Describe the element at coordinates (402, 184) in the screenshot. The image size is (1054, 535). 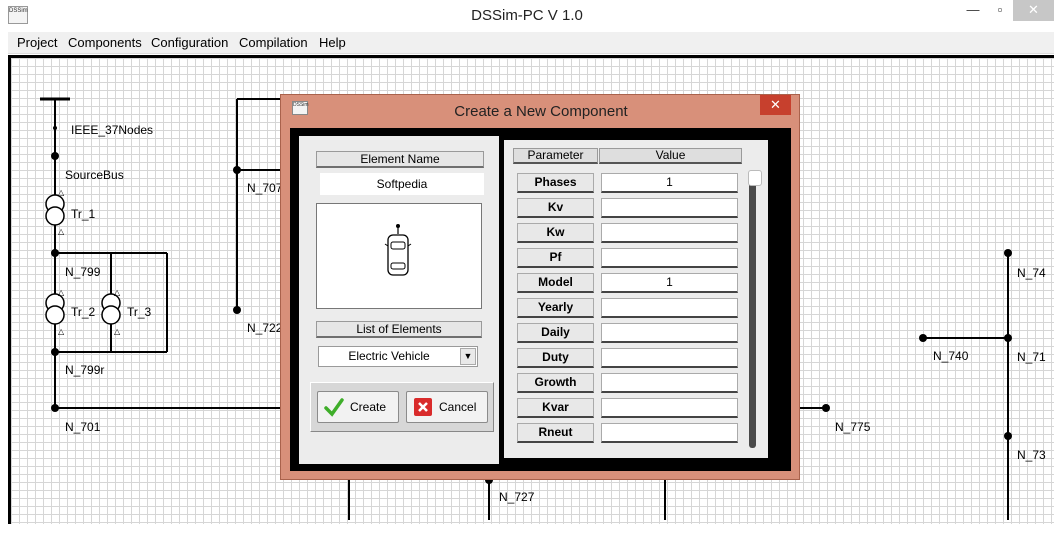
I see `element-name-input` at that location.